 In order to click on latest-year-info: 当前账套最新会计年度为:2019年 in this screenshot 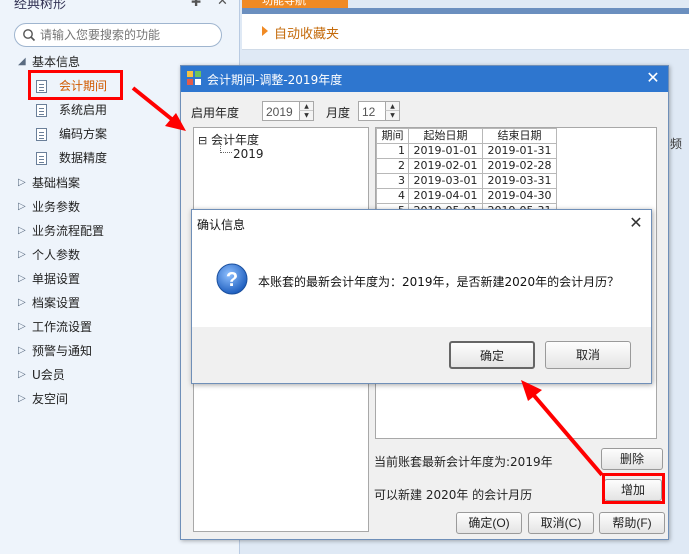, I will do `click(463, 462)`.